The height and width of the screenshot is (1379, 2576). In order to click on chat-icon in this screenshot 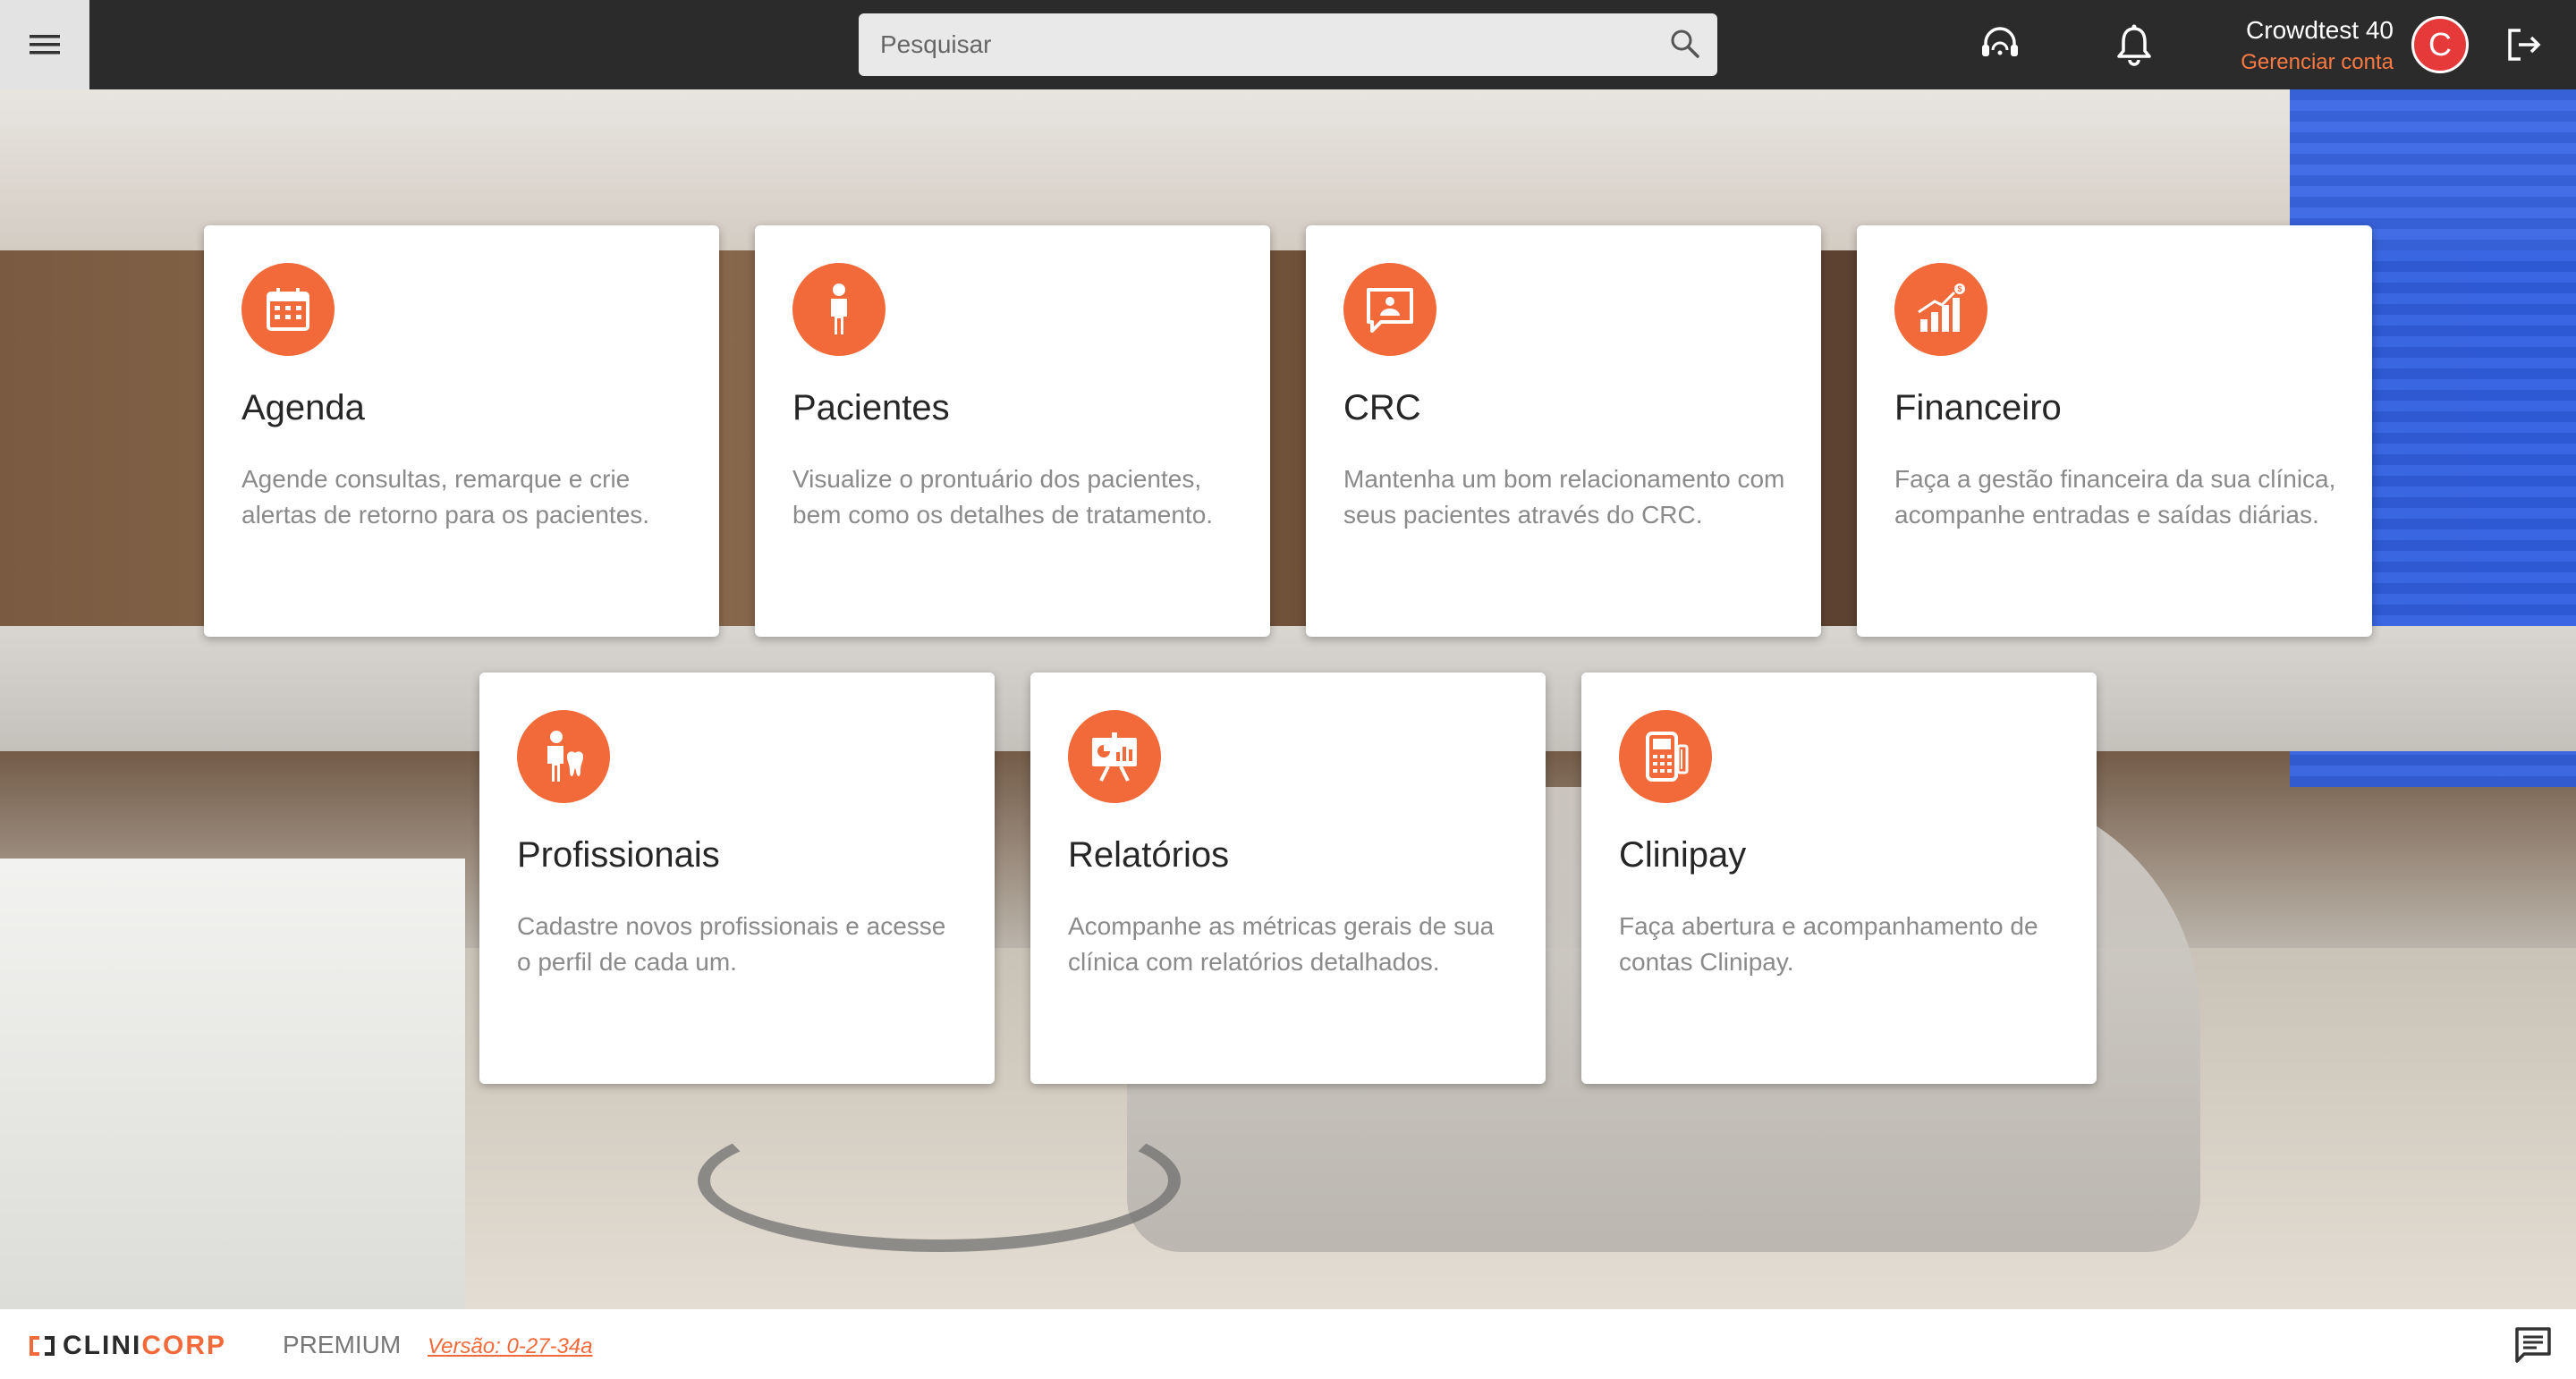, I will do `click(2533, 1345)`.